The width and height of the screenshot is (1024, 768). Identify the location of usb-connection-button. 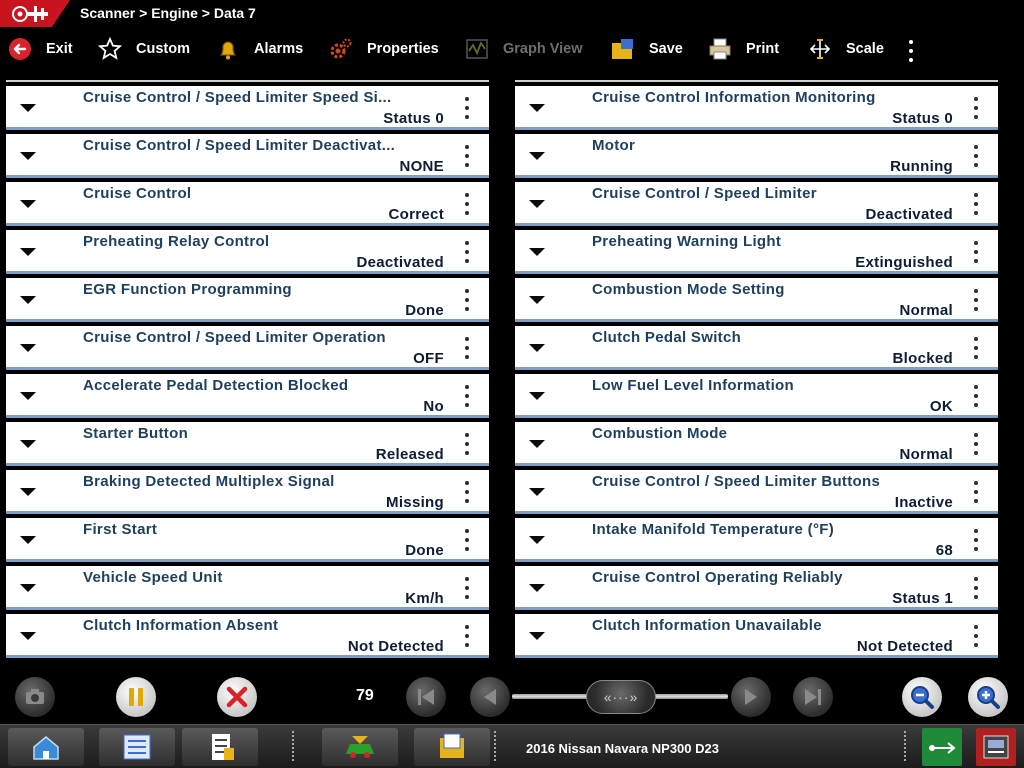
(942, 747).